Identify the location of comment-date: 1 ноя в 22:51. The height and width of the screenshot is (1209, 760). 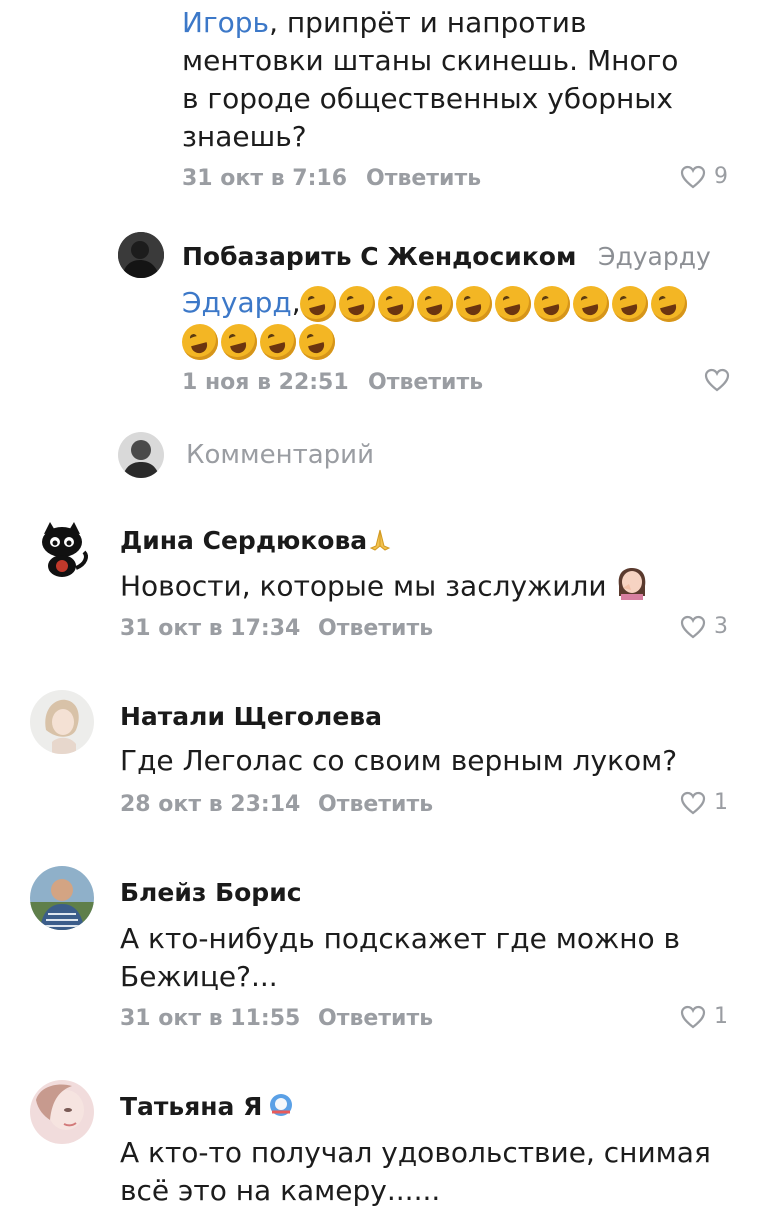
(265, 382).